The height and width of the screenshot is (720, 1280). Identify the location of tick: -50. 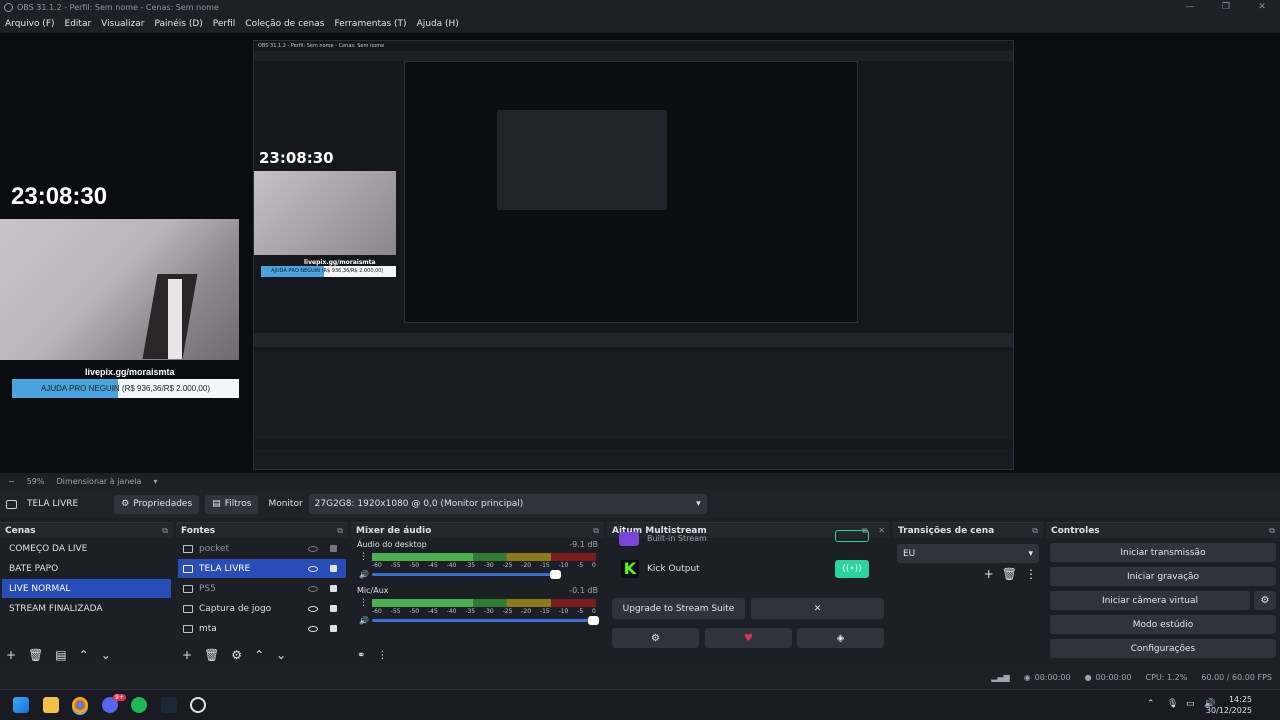
(414, 611).